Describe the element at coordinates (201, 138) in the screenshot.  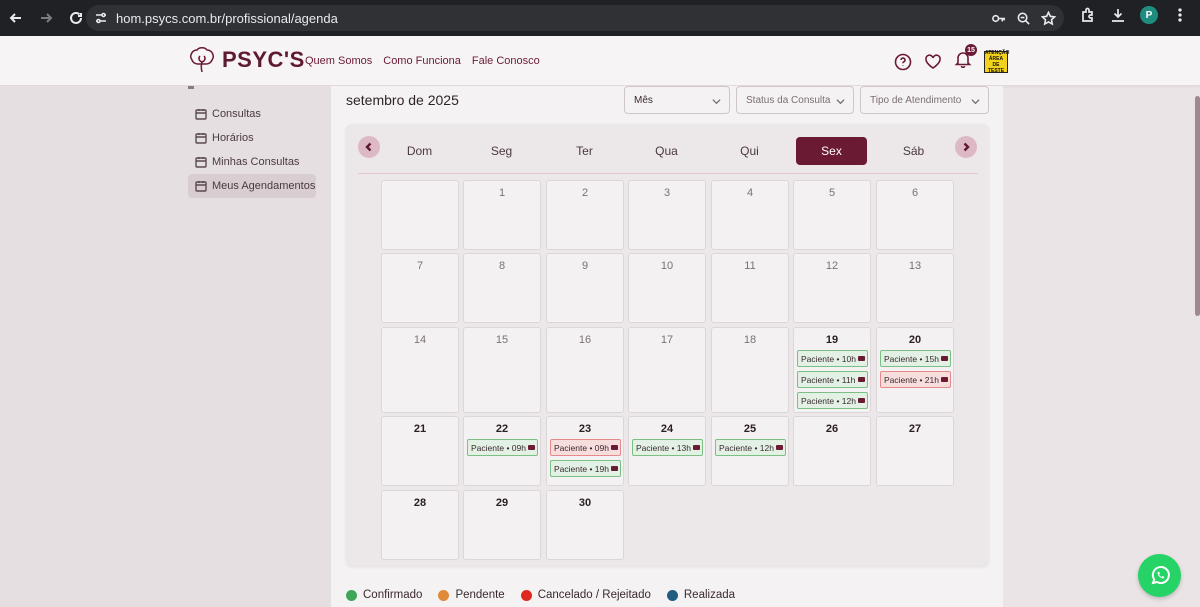
I see `calendar-icon` at that location.